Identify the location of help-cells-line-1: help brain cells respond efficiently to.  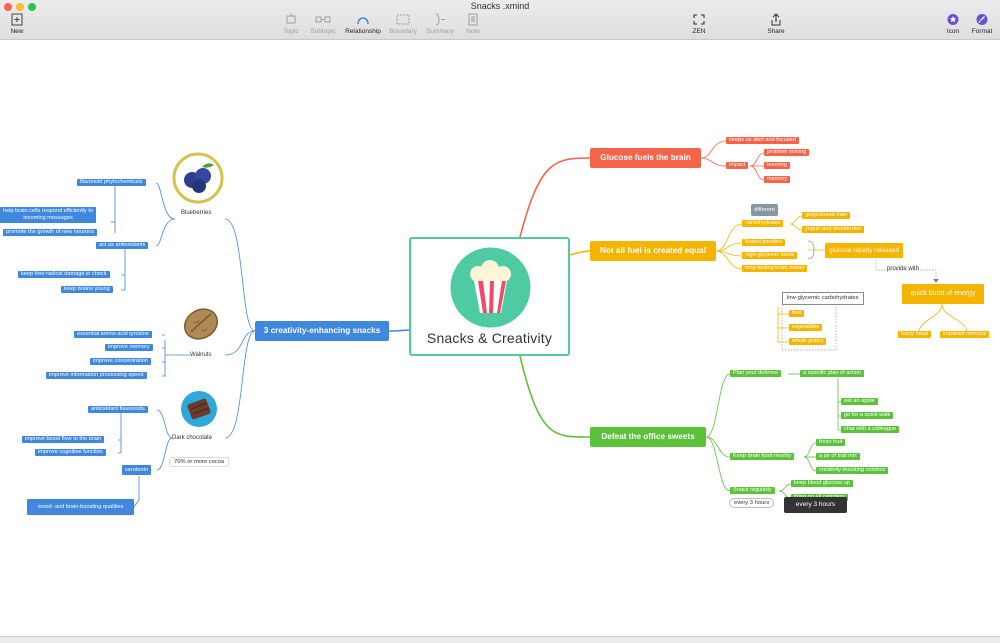
(48, 211).